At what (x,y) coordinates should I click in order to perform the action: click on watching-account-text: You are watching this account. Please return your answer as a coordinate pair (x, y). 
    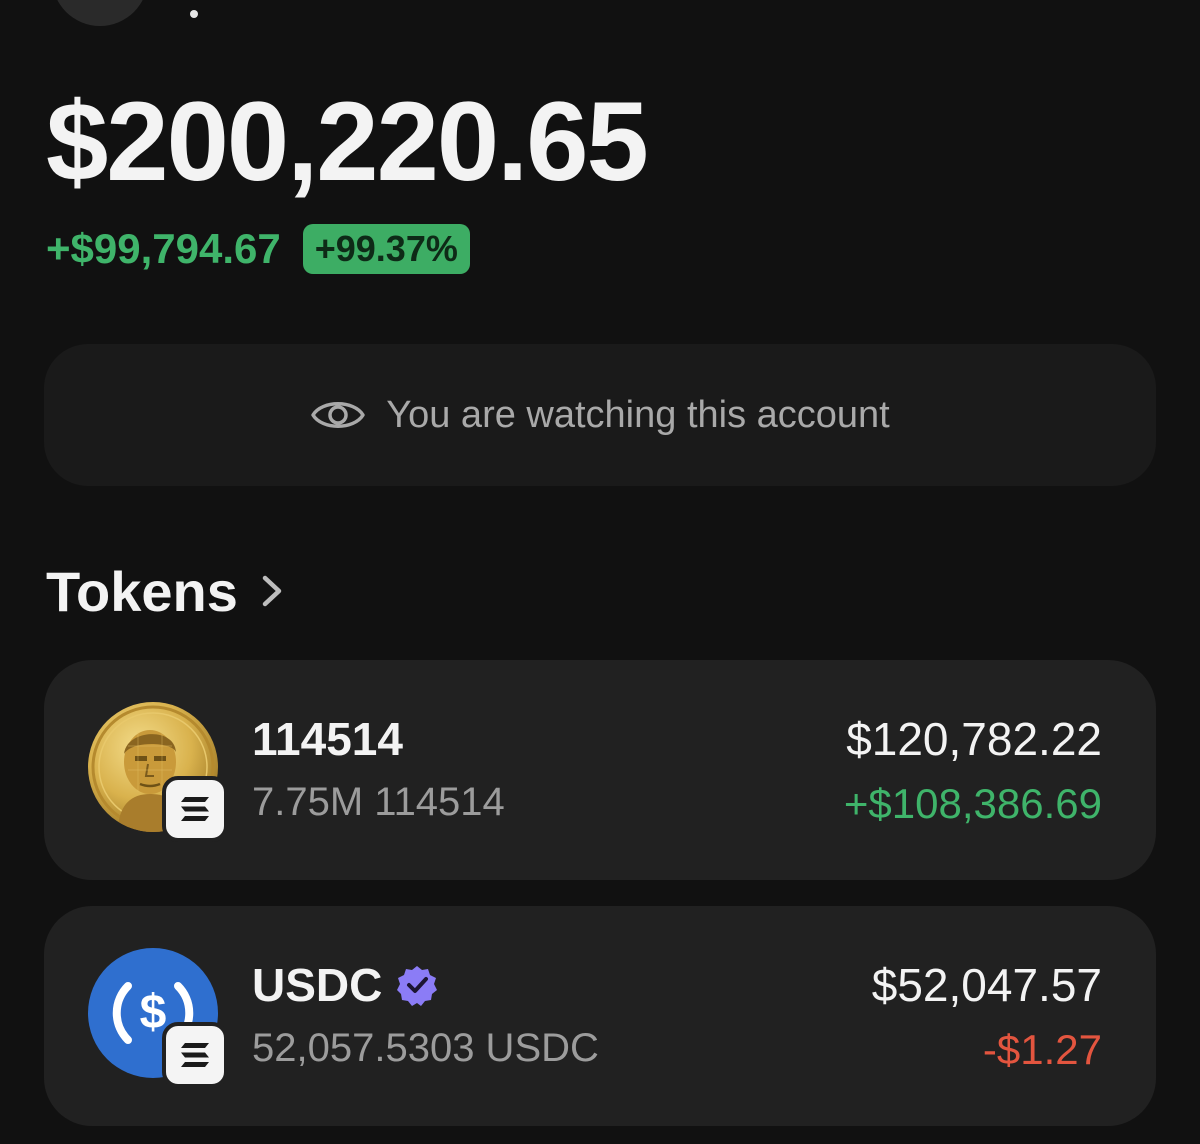
    Looking at the image, I should click on (638, 414).